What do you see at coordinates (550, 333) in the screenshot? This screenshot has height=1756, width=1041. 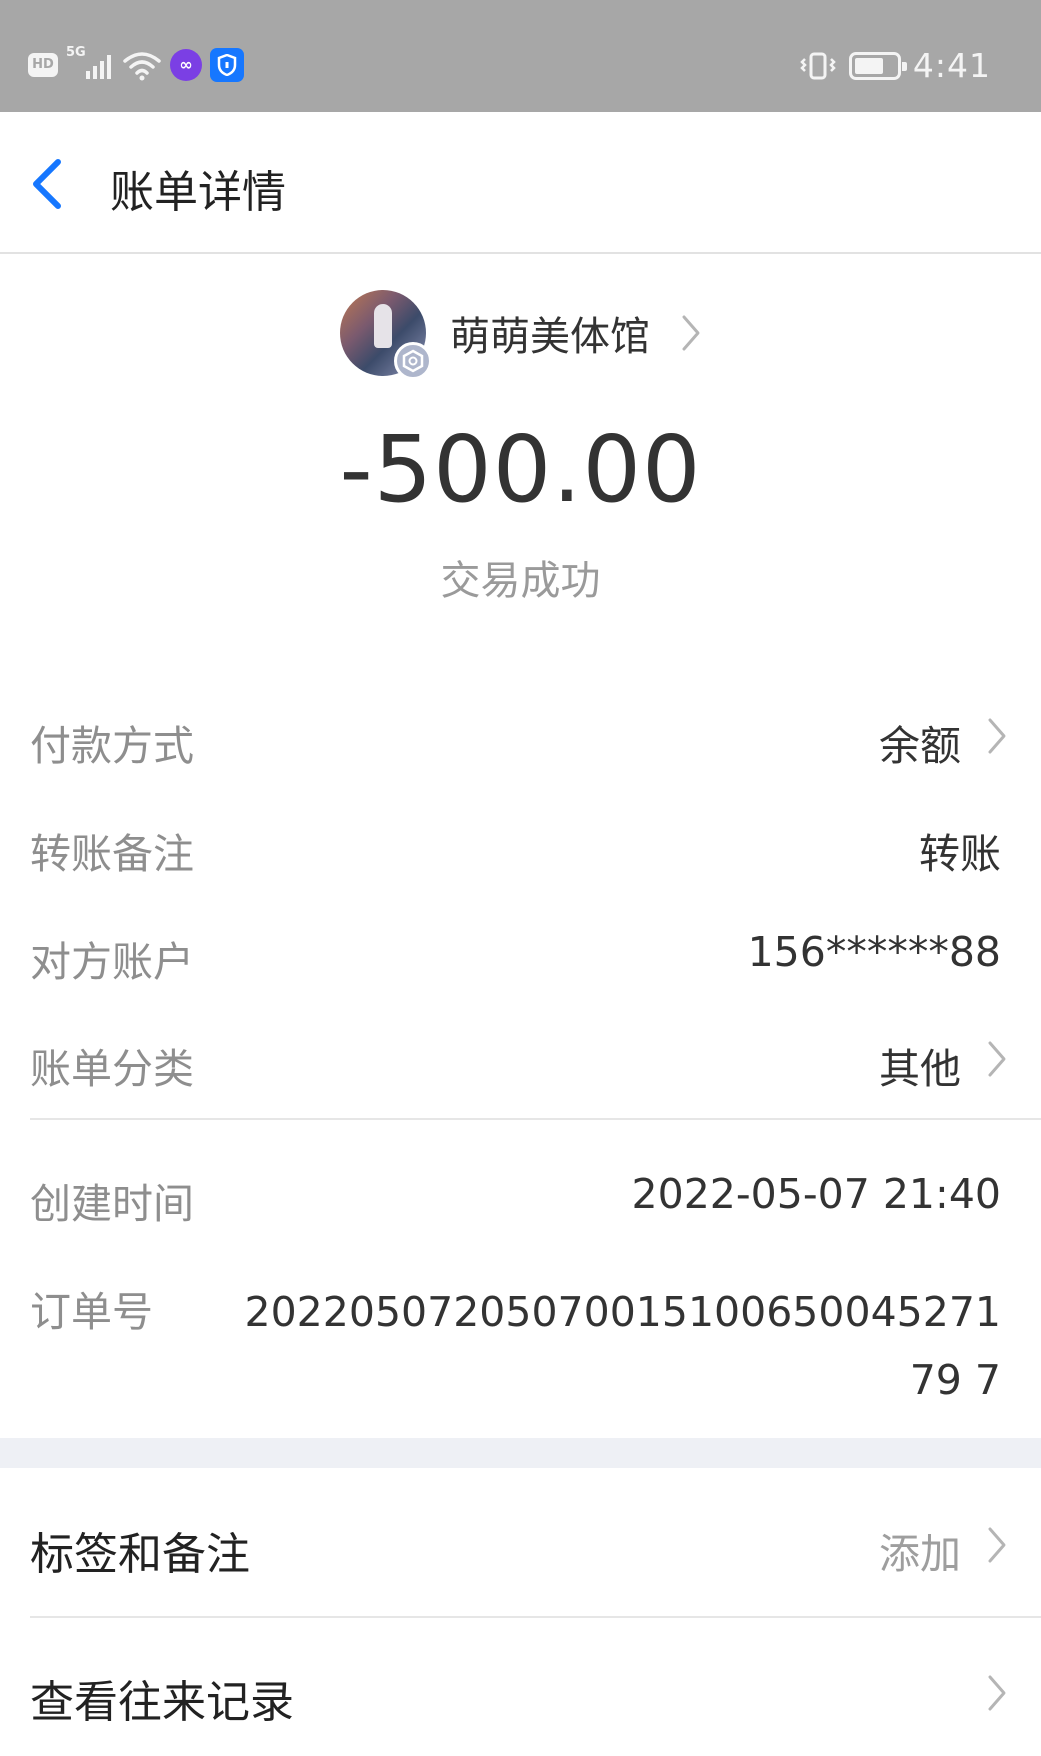 I see `merchant-name: 萌萌美体馆` at bounding box center [550, 333].